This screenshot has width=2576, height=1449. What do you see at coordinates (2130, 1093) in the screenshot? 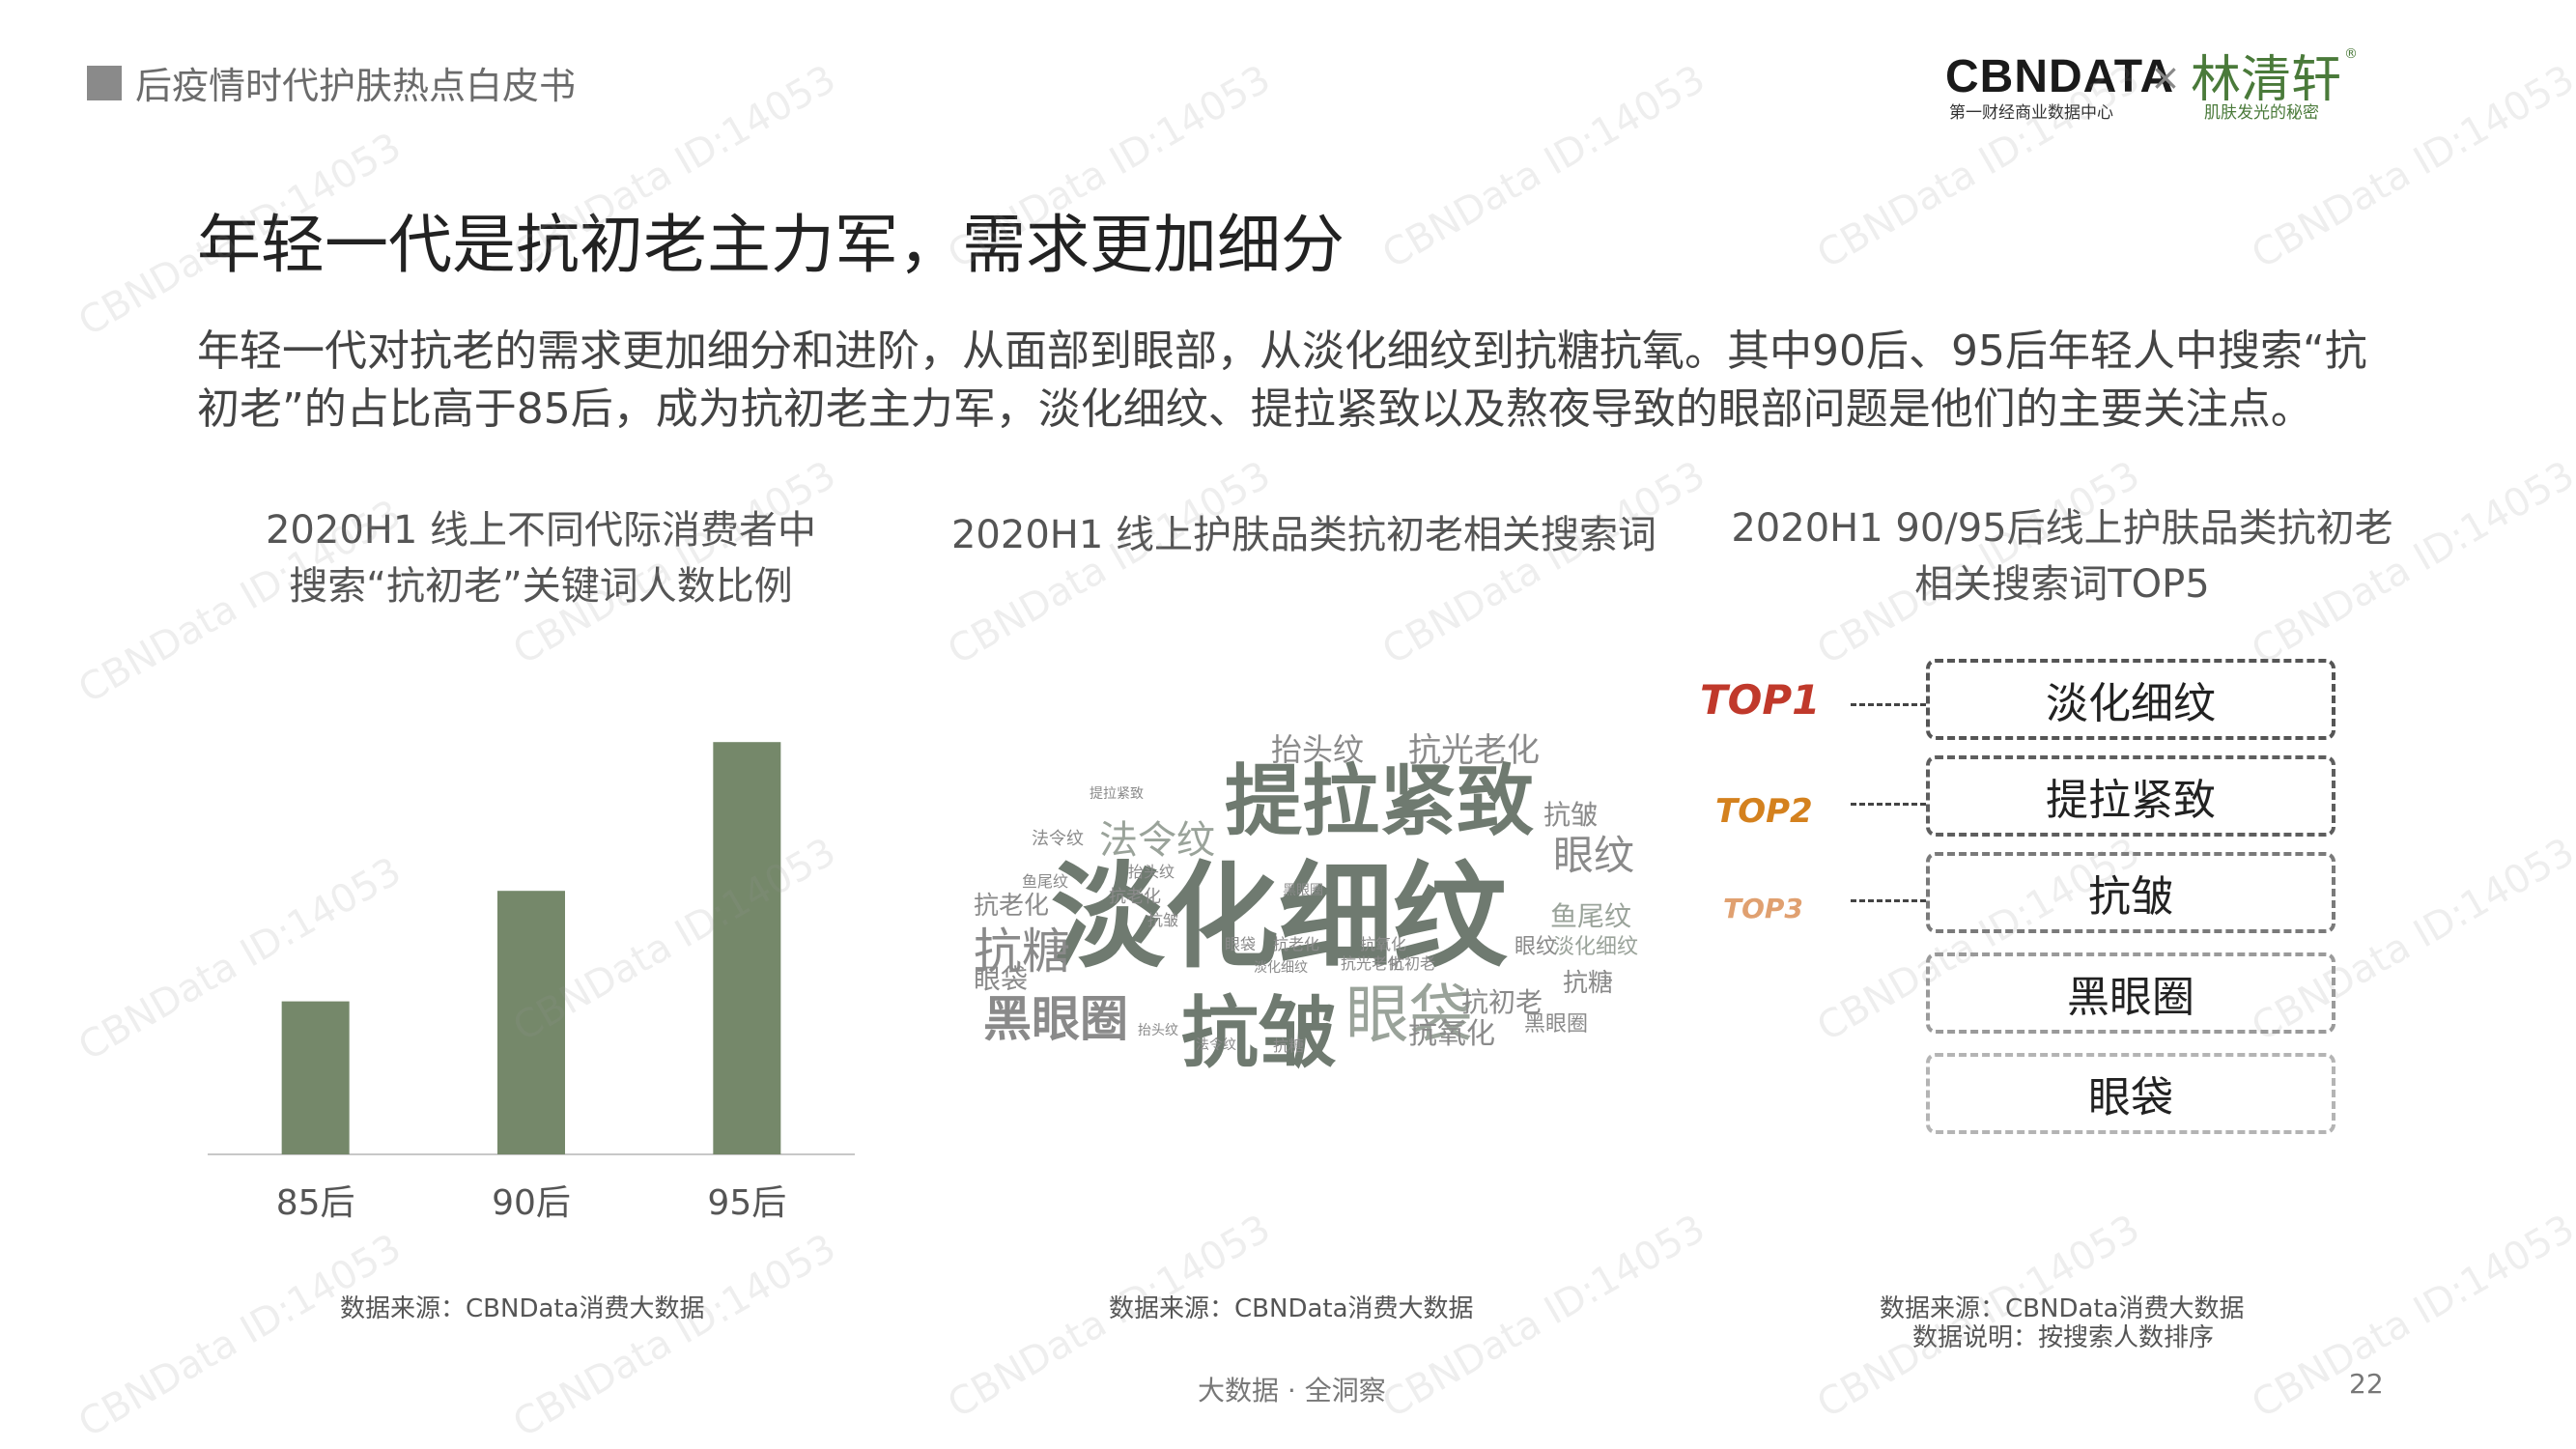
I see `top5-item-5: 眼袋` at bounding box center [2130, 1093].